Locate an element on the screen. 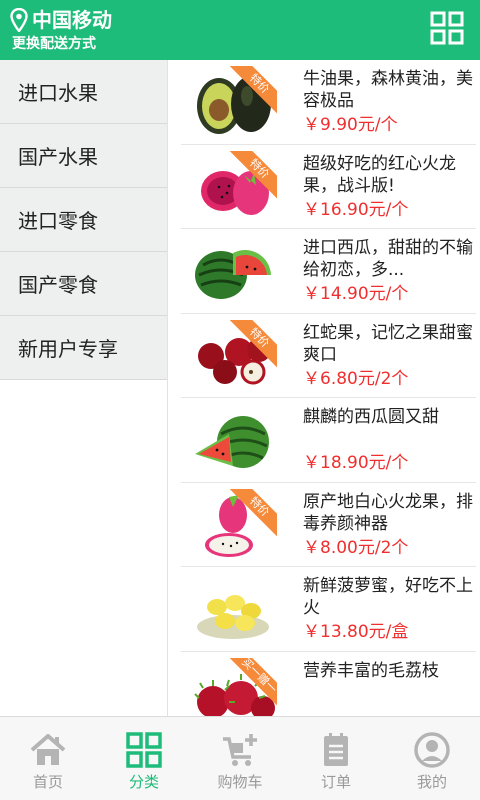  bottom-navigation: 首页 分类 购物车 订单 我的 is located at coordinates (240, 758).